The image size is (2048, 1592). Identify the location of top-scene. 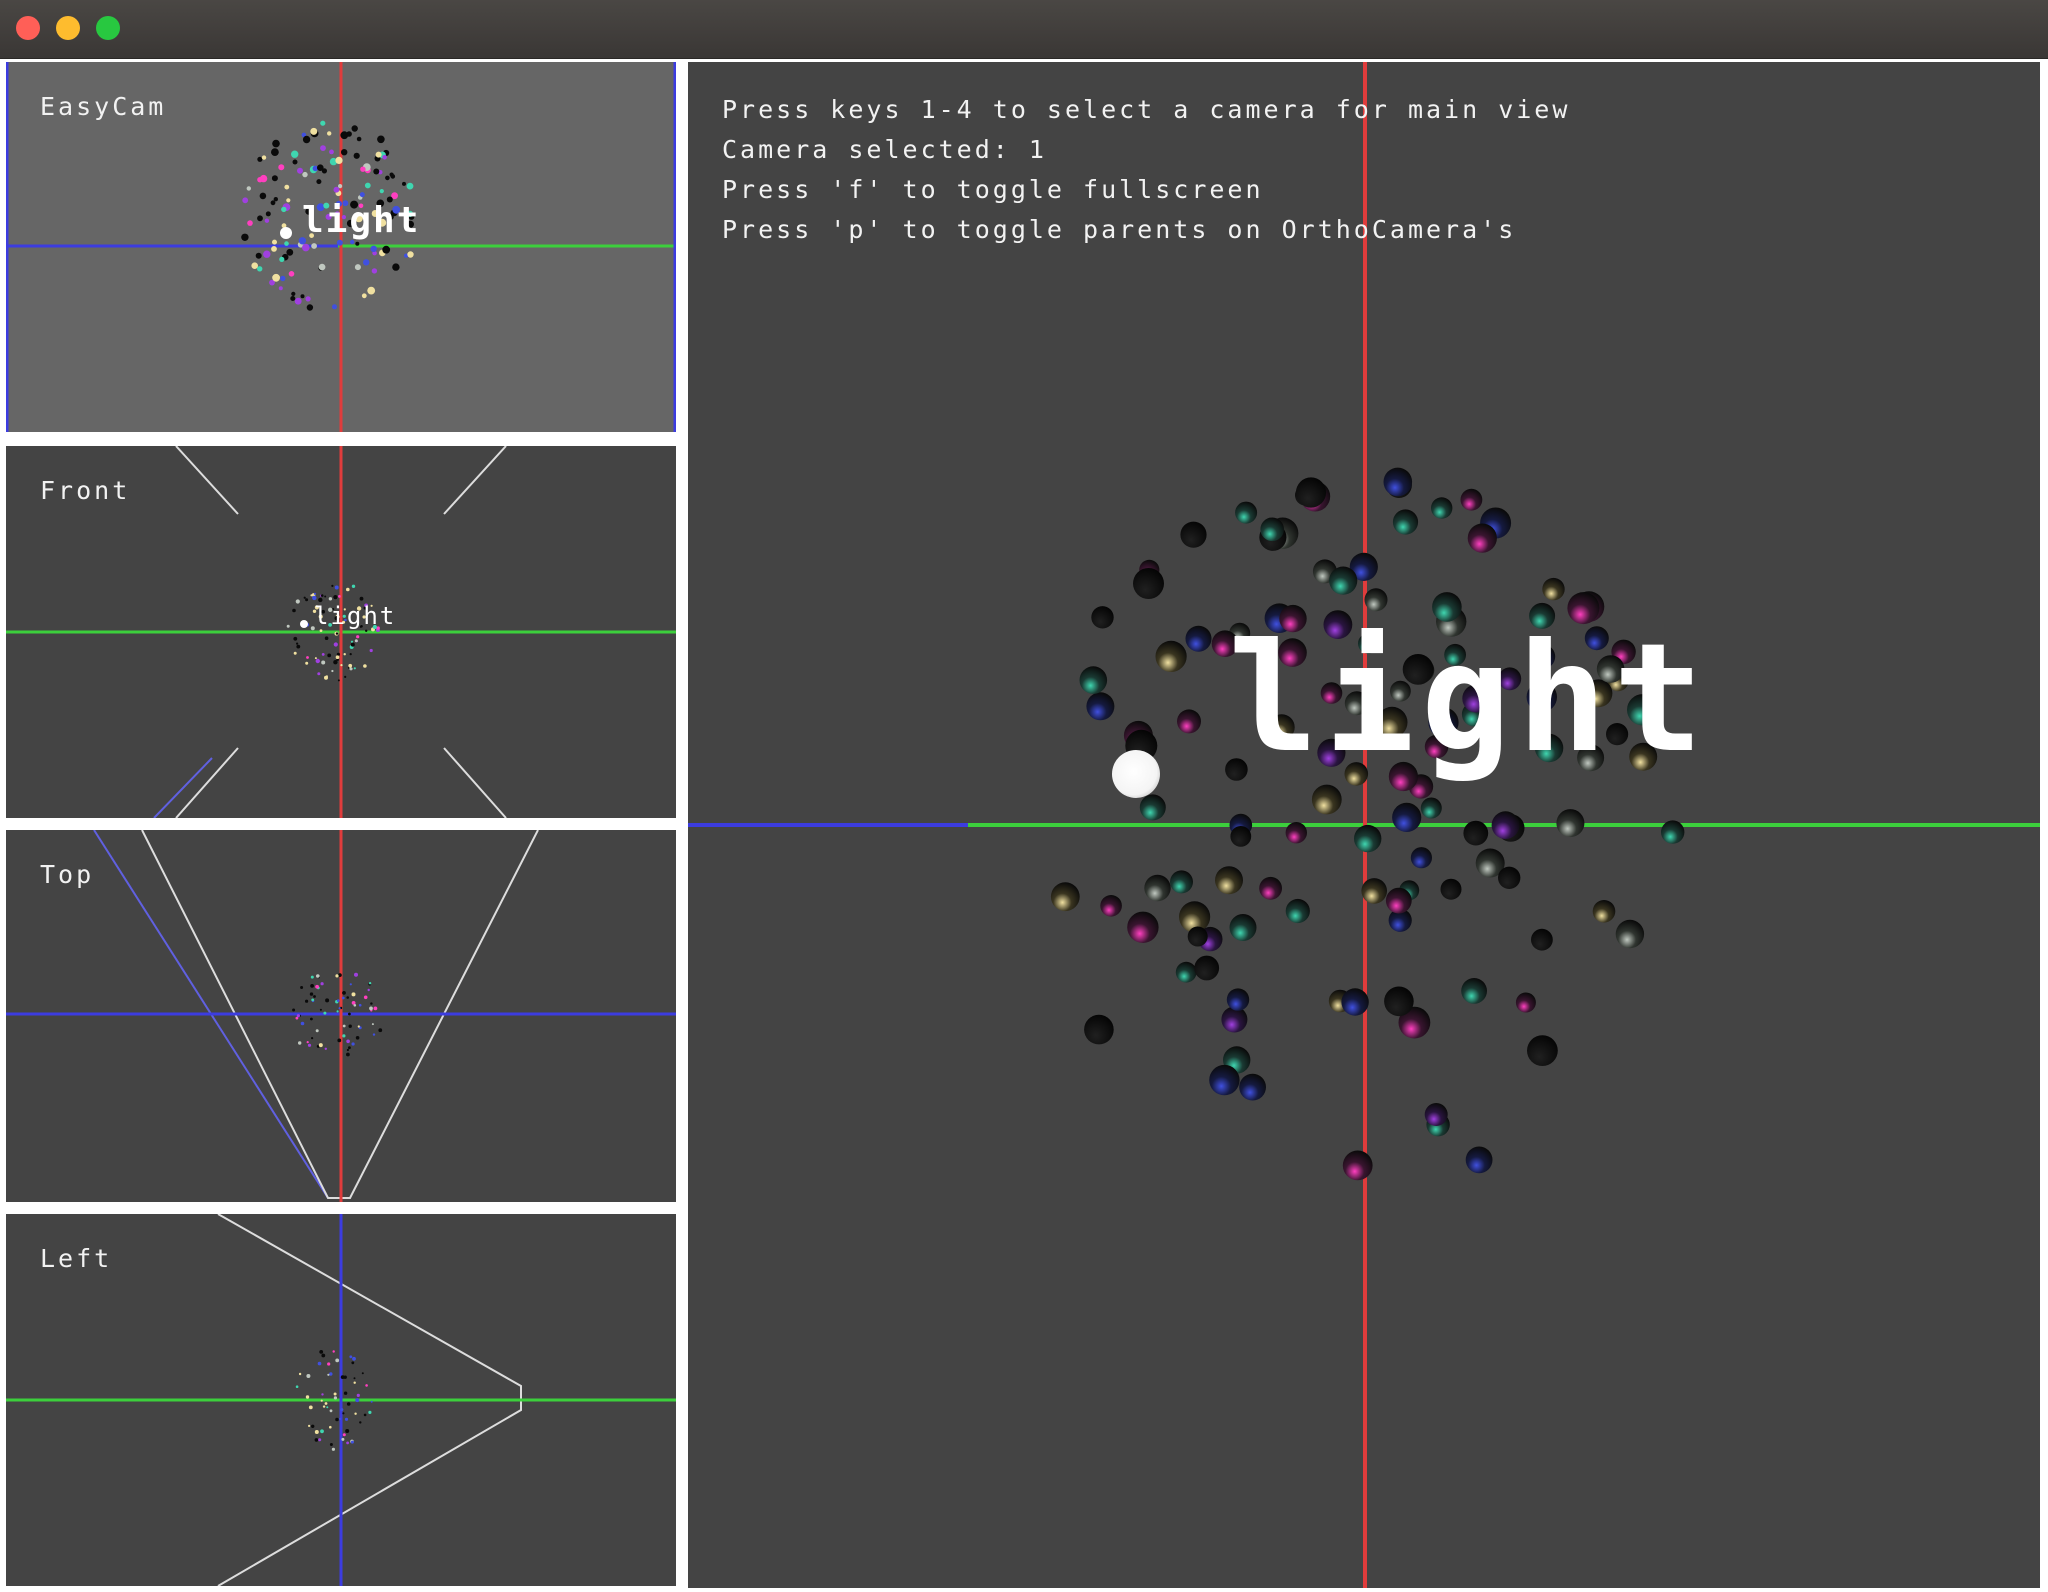
(341, 1016).